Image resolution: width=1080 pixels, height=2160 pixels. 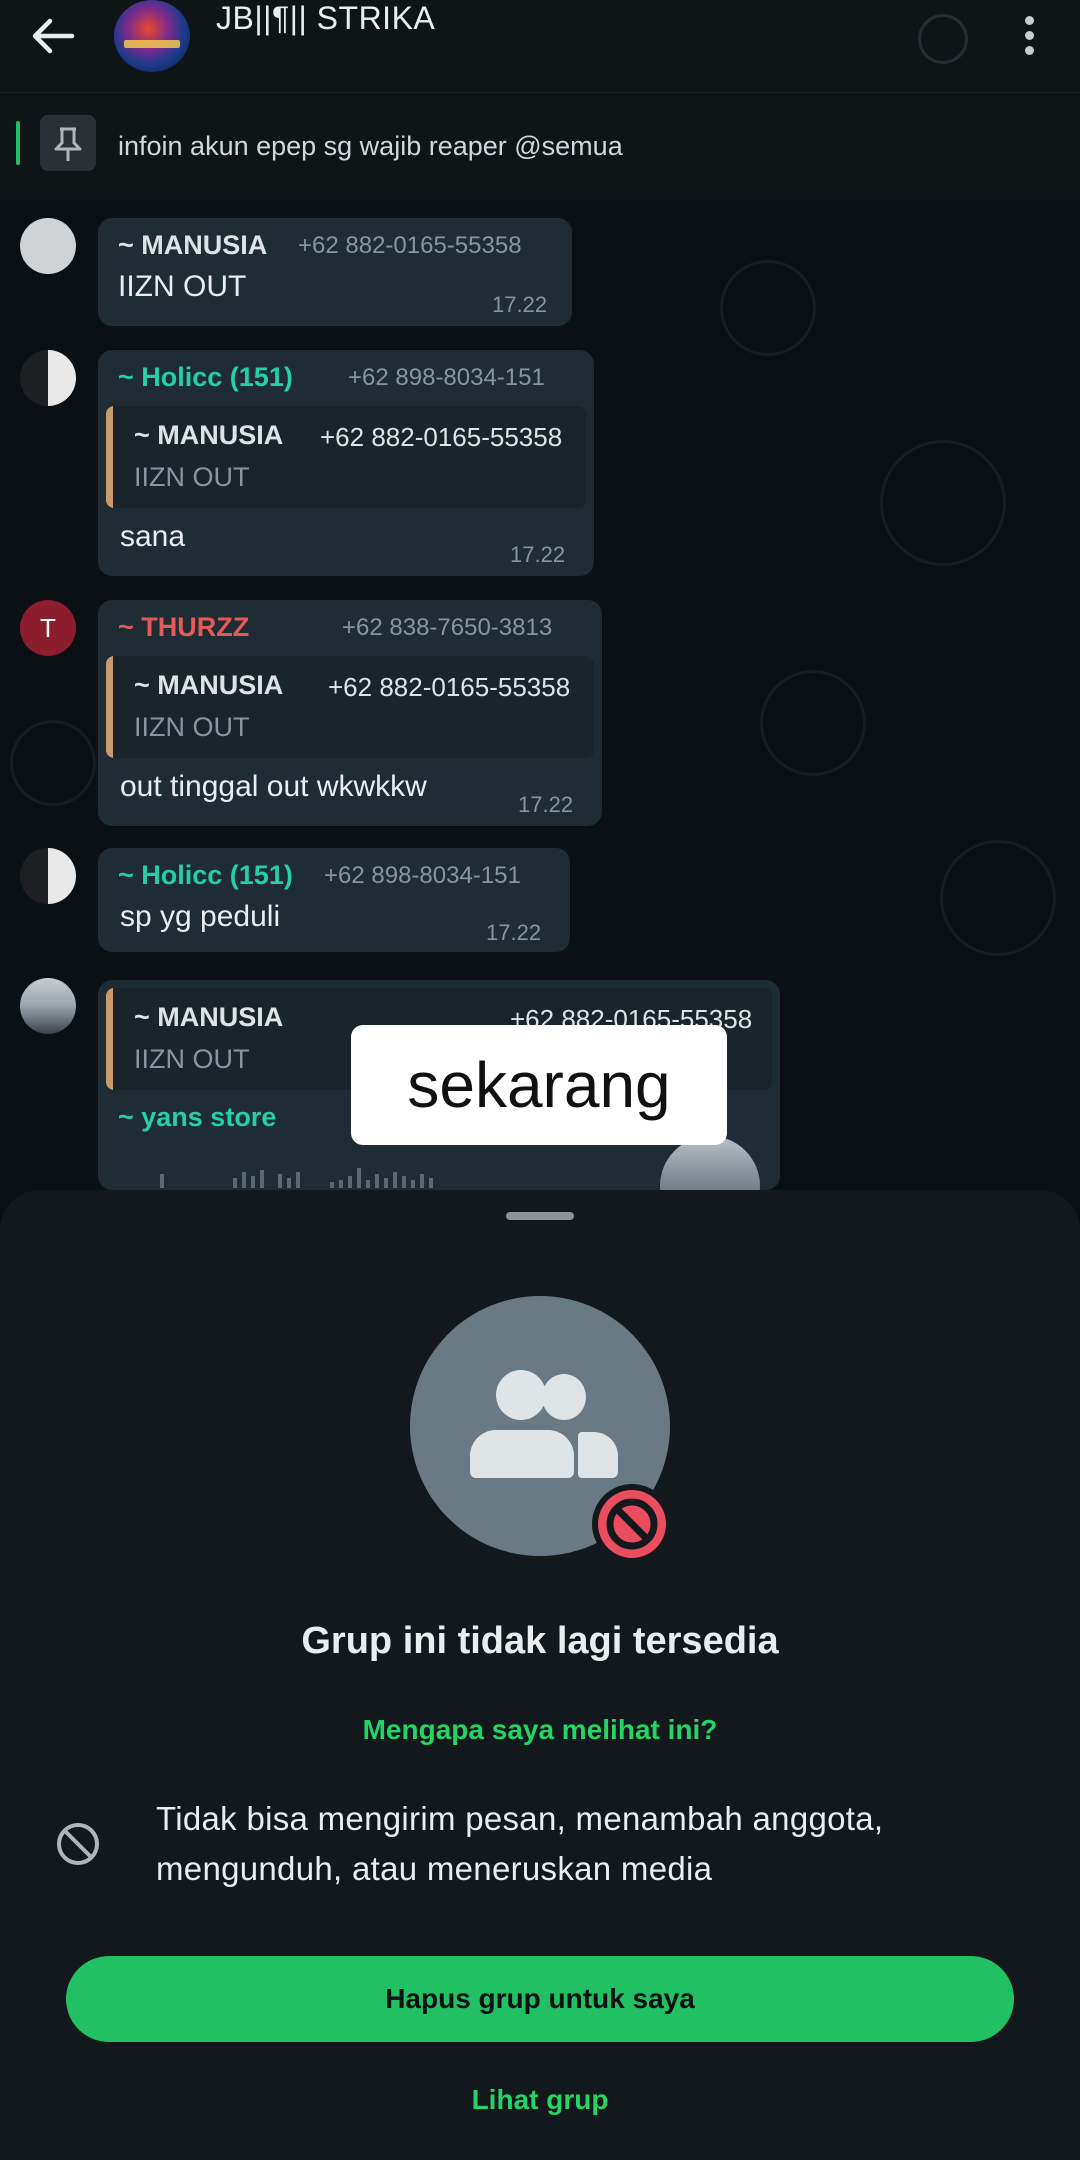 I want to click on message-text: sp yg peduli, so click(x=200, y=916).